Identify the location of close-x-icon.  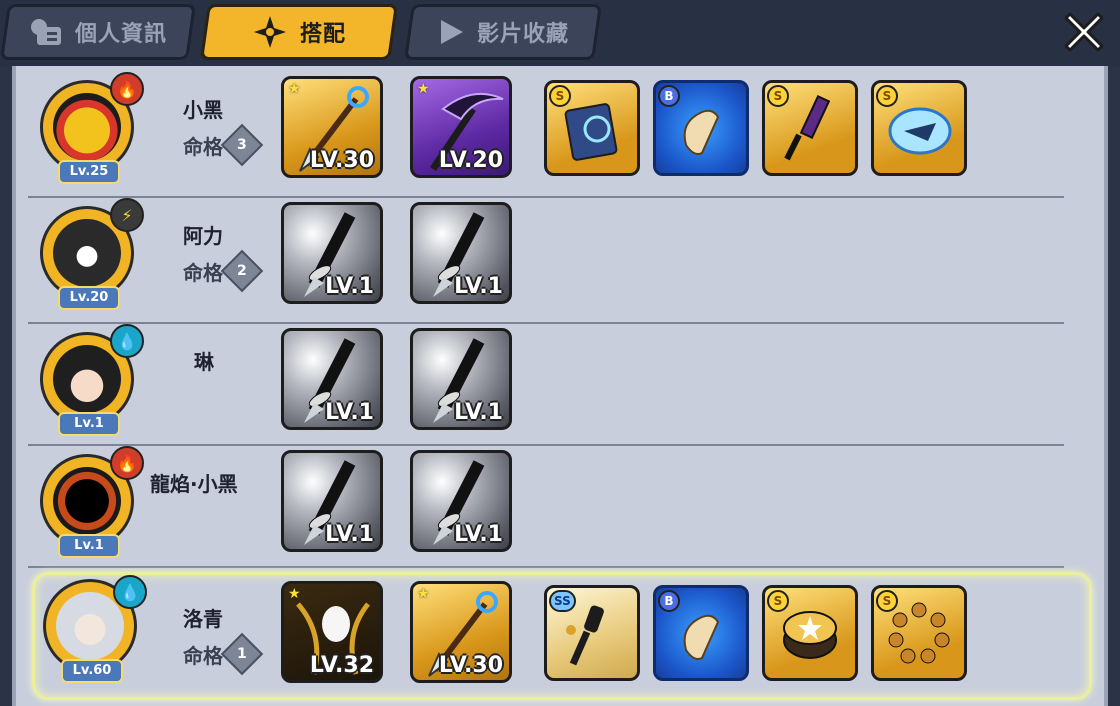
(1084, 32).